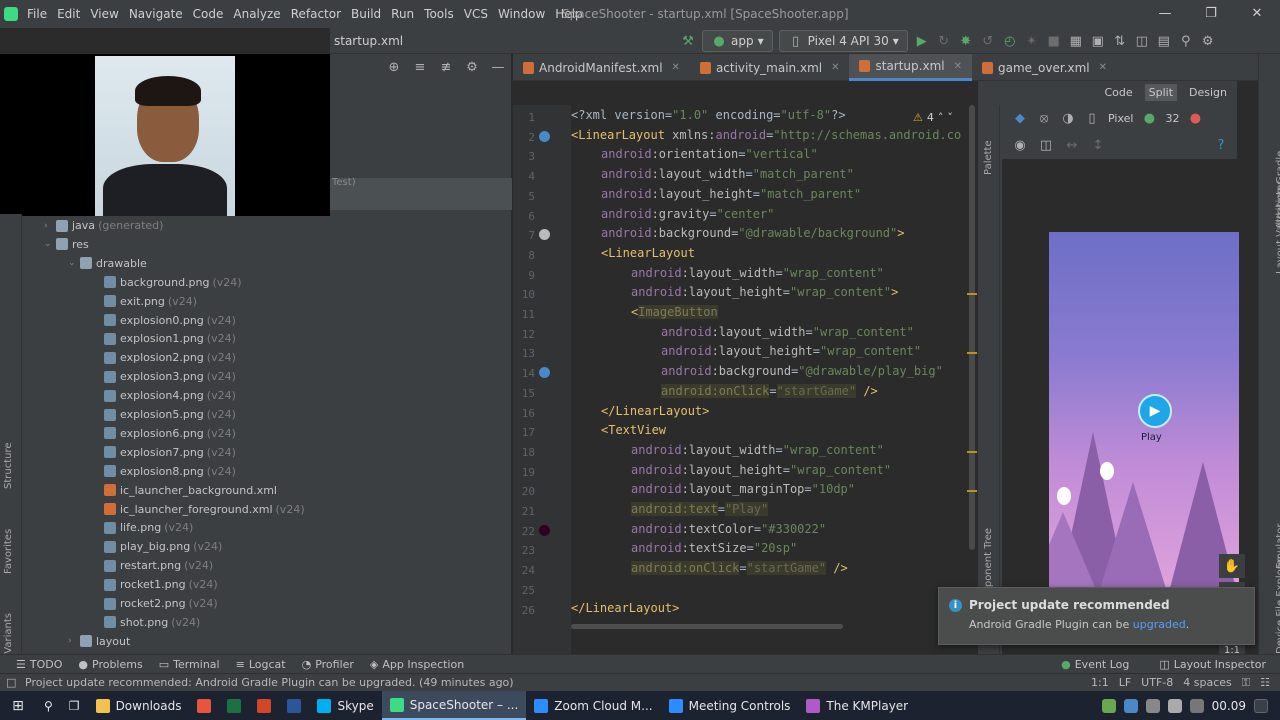 The height and width of the screenshot is (720, 1280). I want to click on breadcrumb-file: startup.xml, so click(368, 41).